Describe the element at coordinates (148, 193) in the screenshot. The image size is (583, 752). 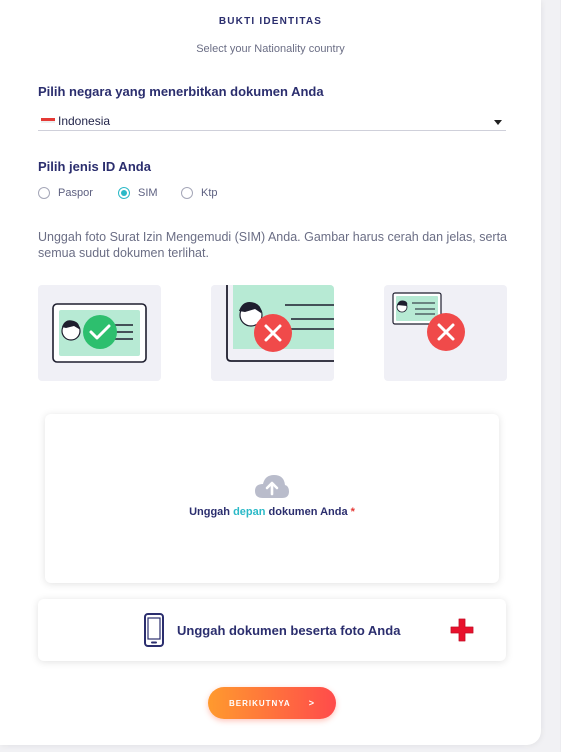
I see `radio-label: SIM` at that location.